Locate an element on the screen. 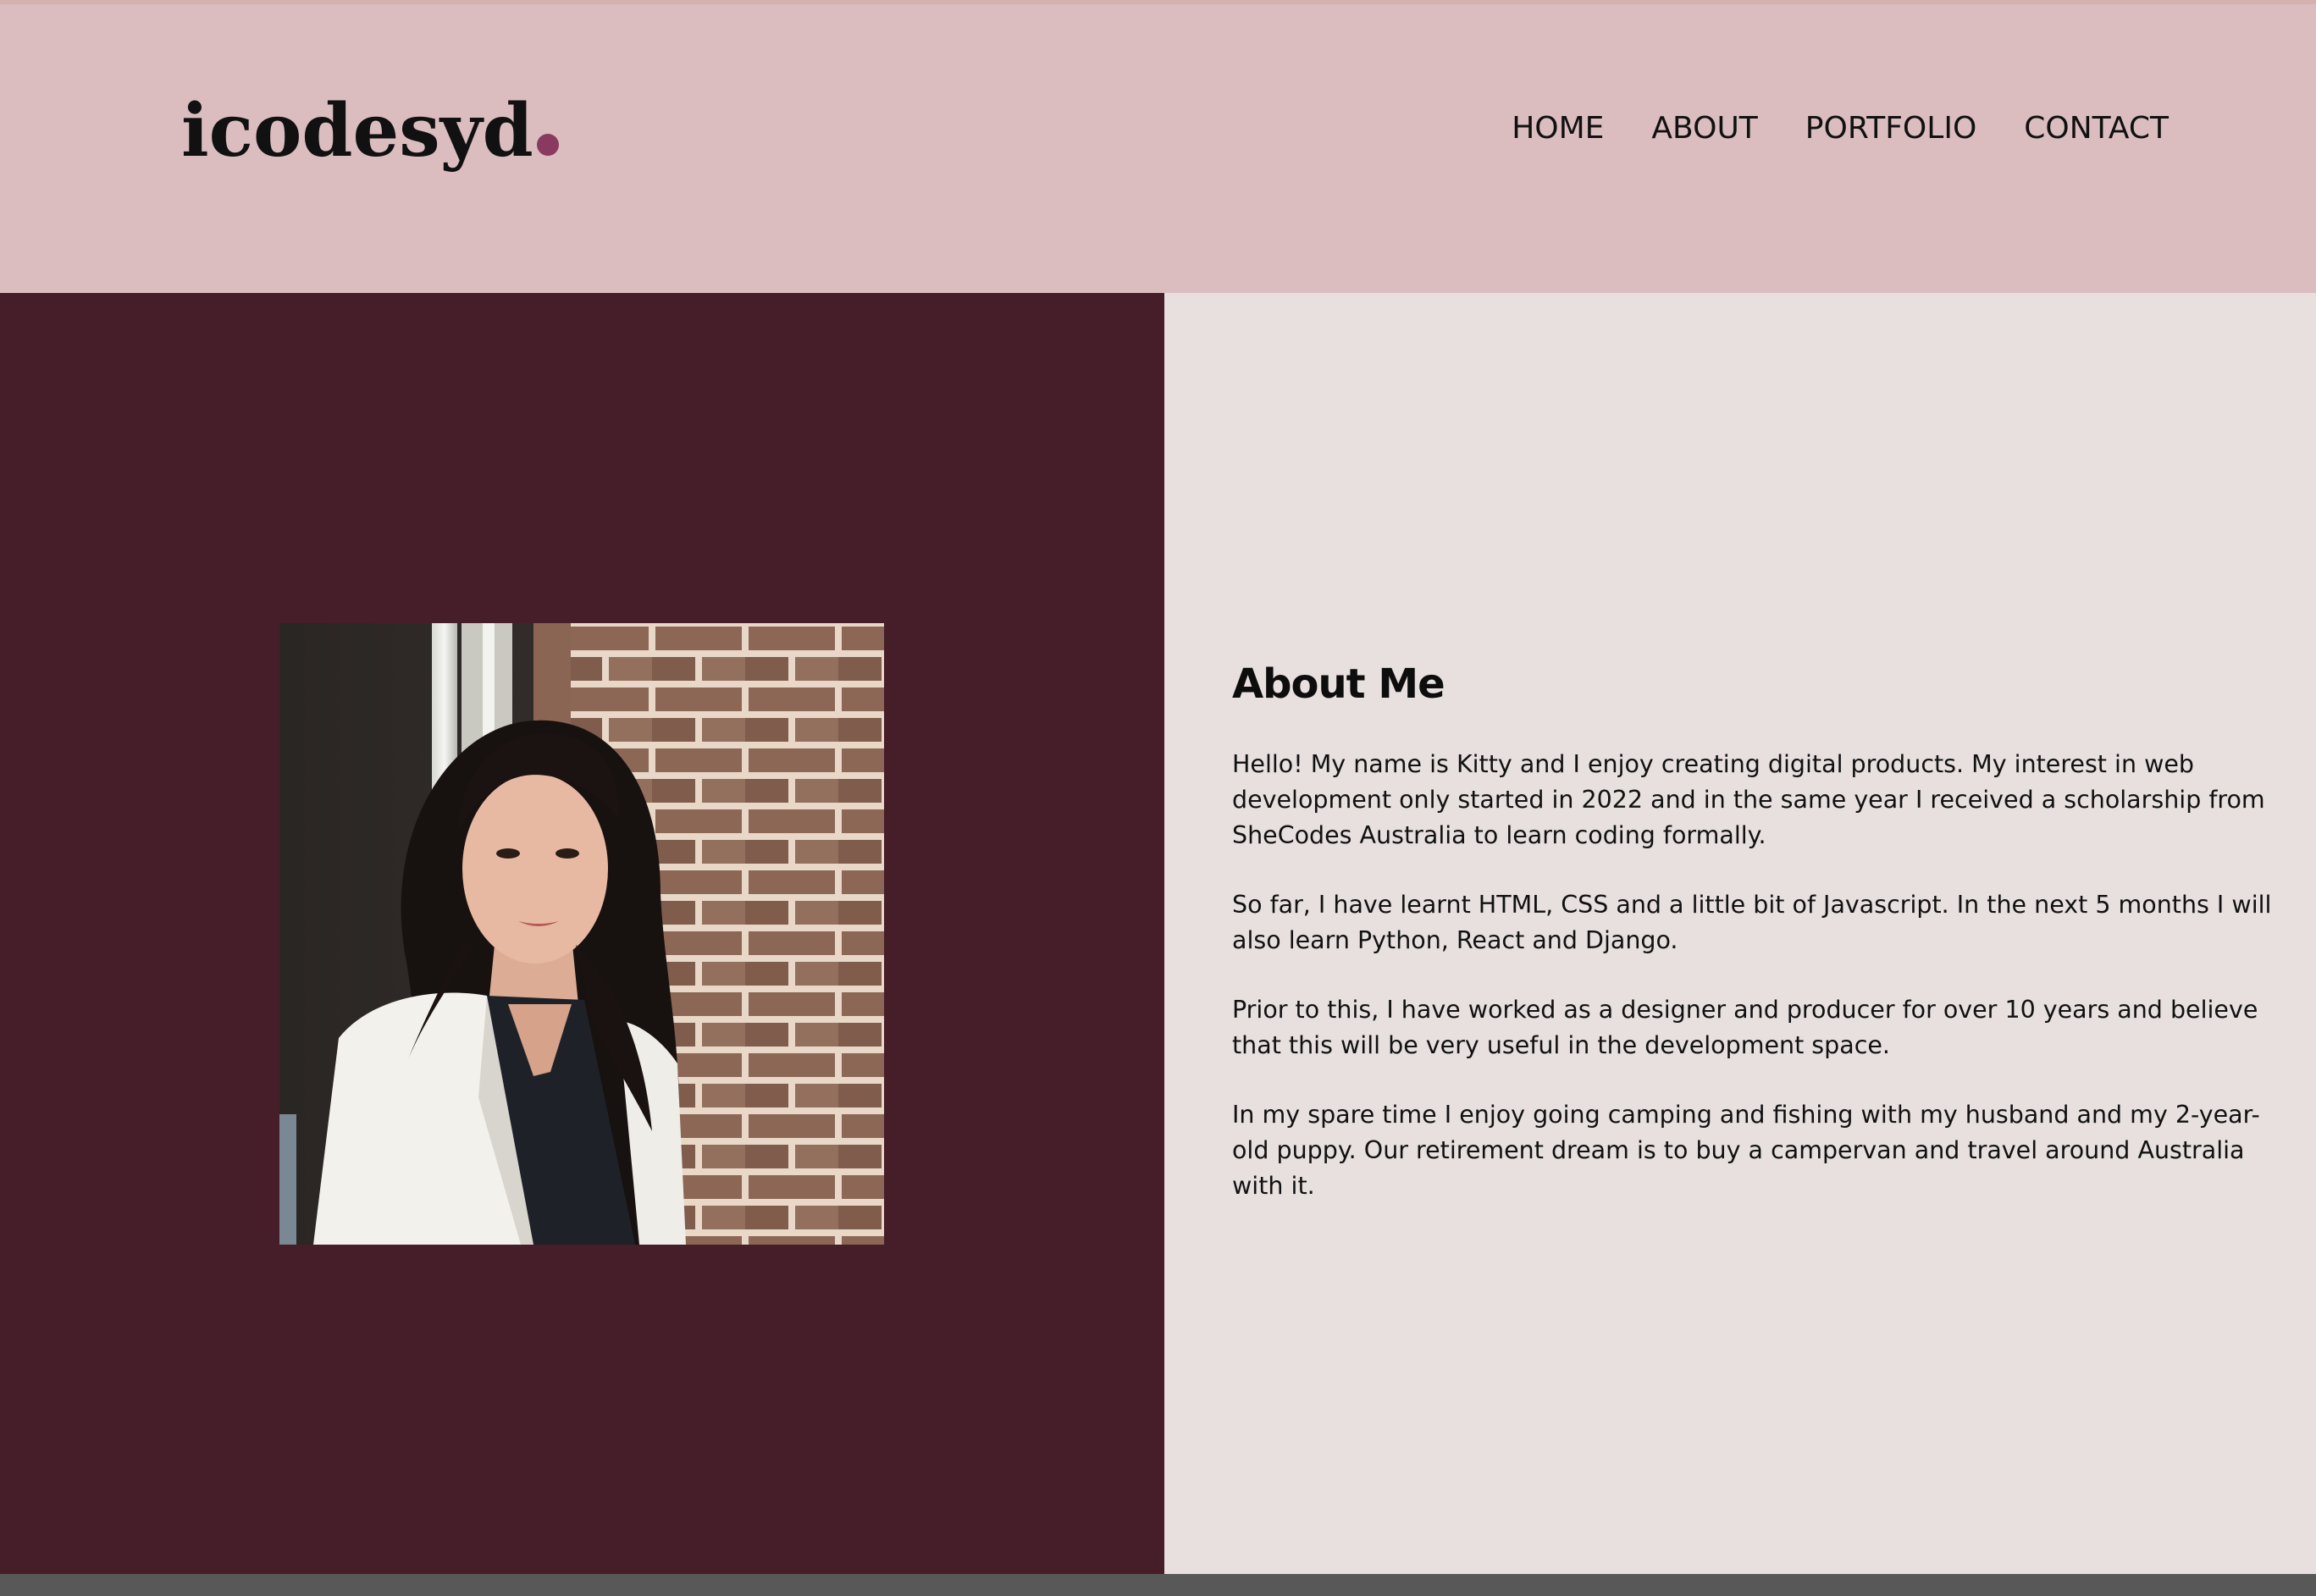 This screenshot has width=2316, height=1596. site-logo: icodesyd is located at coordinates (370, 131).